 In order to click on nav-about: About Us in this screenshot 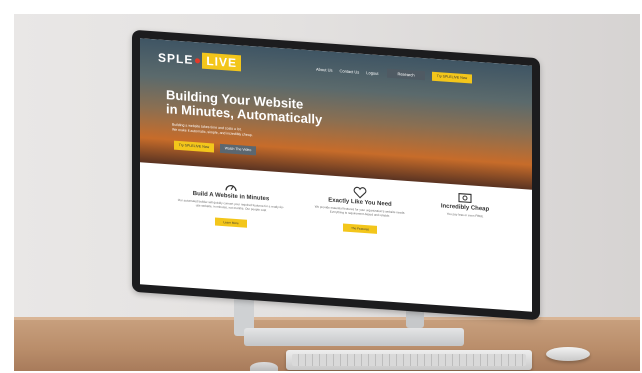, I will do `click(324, 70)`.